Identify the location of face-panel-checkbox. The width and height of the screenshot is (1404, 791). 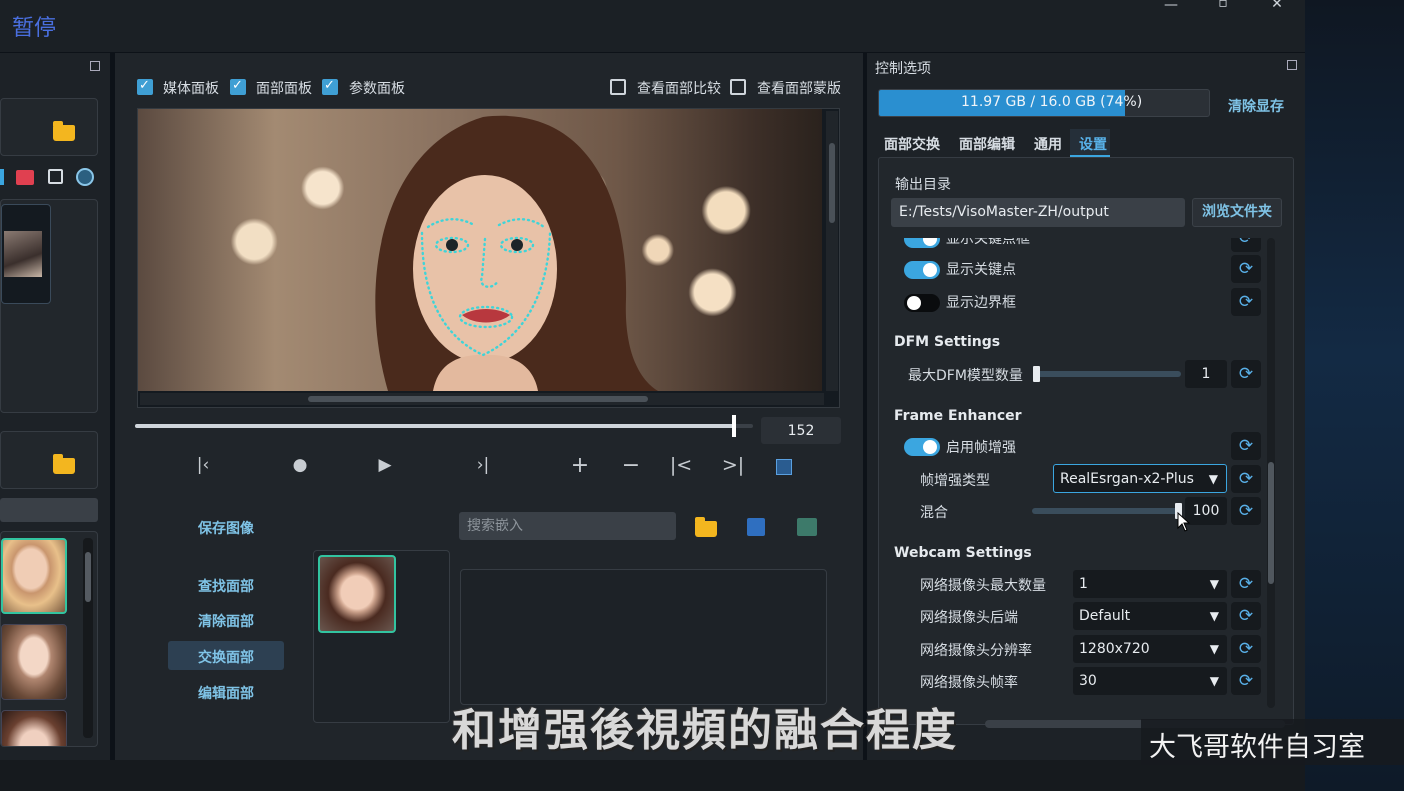
(238, 86).